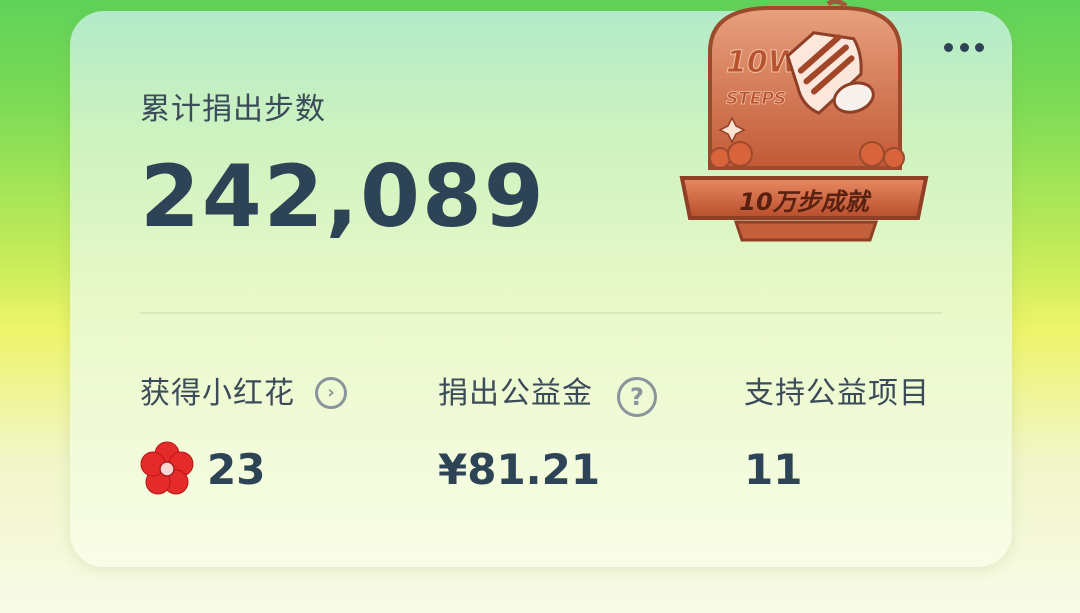 The width and height of the screenshot is (1080, 613). What do you see at coordinates (233, 109) in the screenshot?
I see `total-steps-title: 累计捐出步数` at bounding box center [233, 109].